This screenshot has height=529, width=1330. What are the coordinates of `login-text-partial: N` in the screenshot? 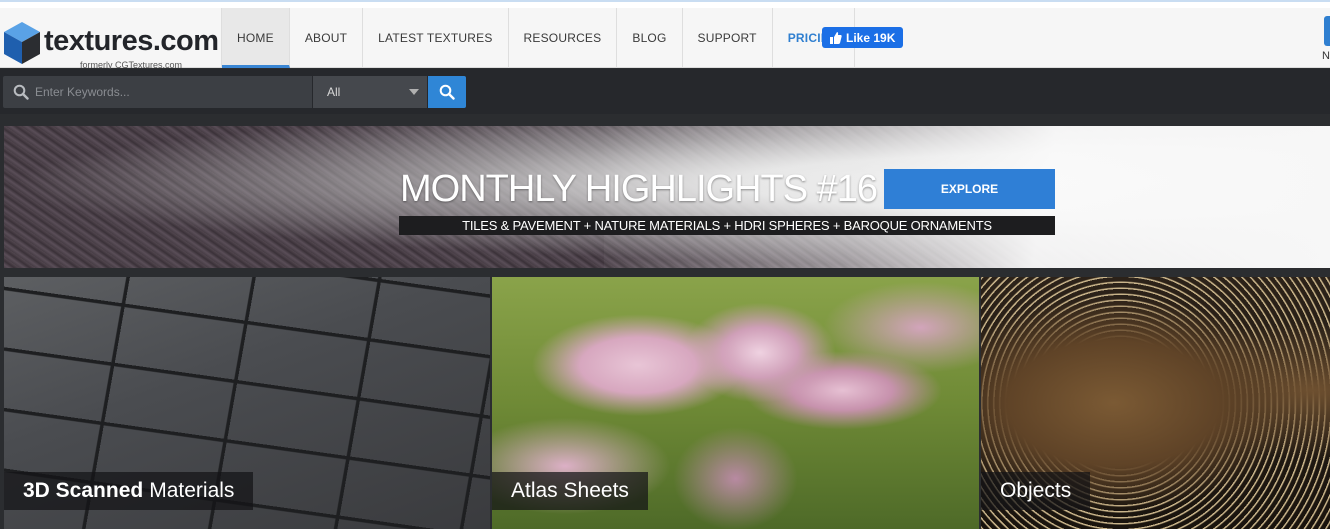 It's located at (1326, 56).